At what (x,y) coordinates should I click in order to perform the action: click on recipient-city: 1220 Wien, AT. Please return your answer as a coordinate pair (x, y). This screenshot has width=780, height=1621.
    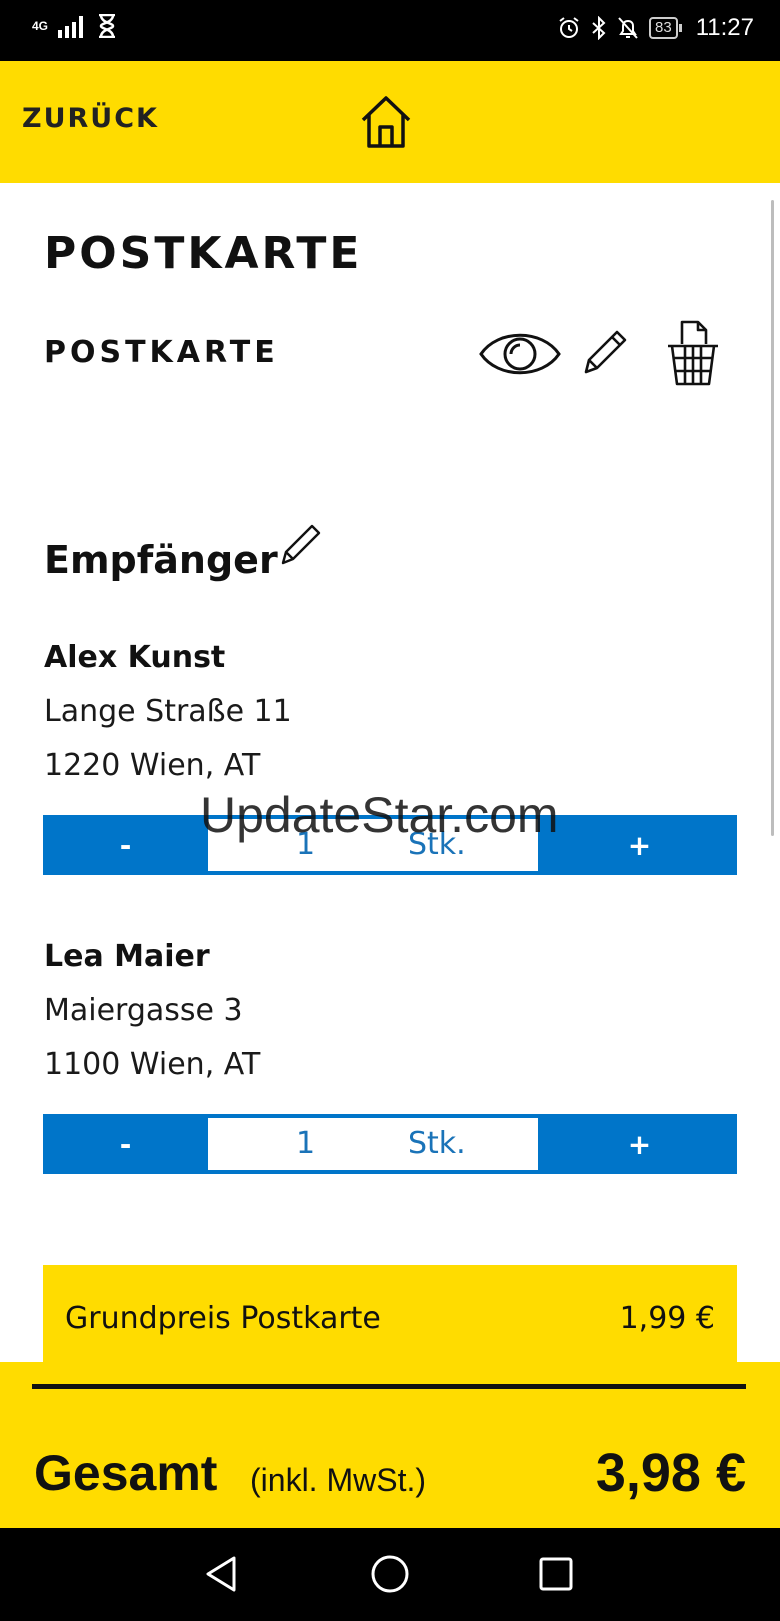
    Looking at the image, I should click on (152, 765).